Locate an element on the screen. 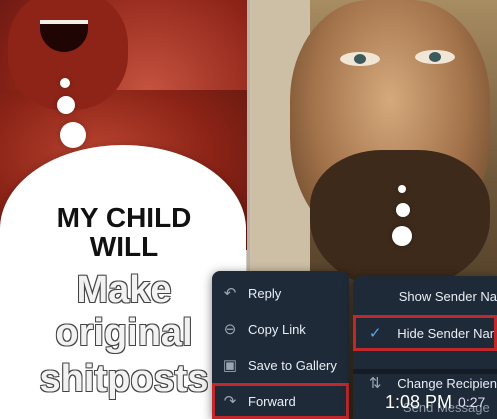 This screenshot has height=419, width=497. option-hide-sender-name: ✓ Hide Sender Nan is located at coordinates (425, 333).